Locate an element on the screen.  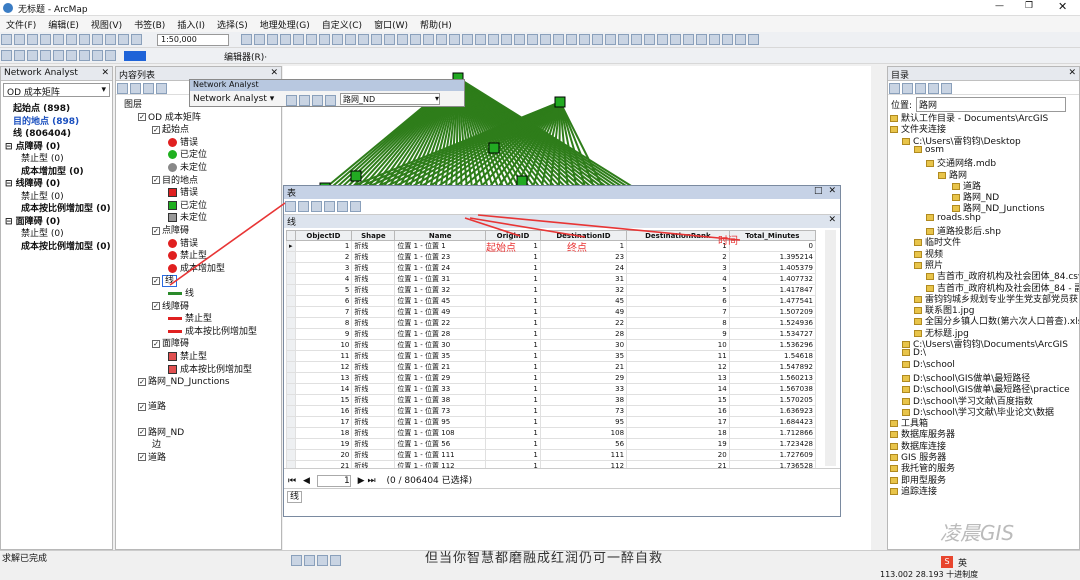
catalog-label: D:\ is located at coordinates (919, 353).